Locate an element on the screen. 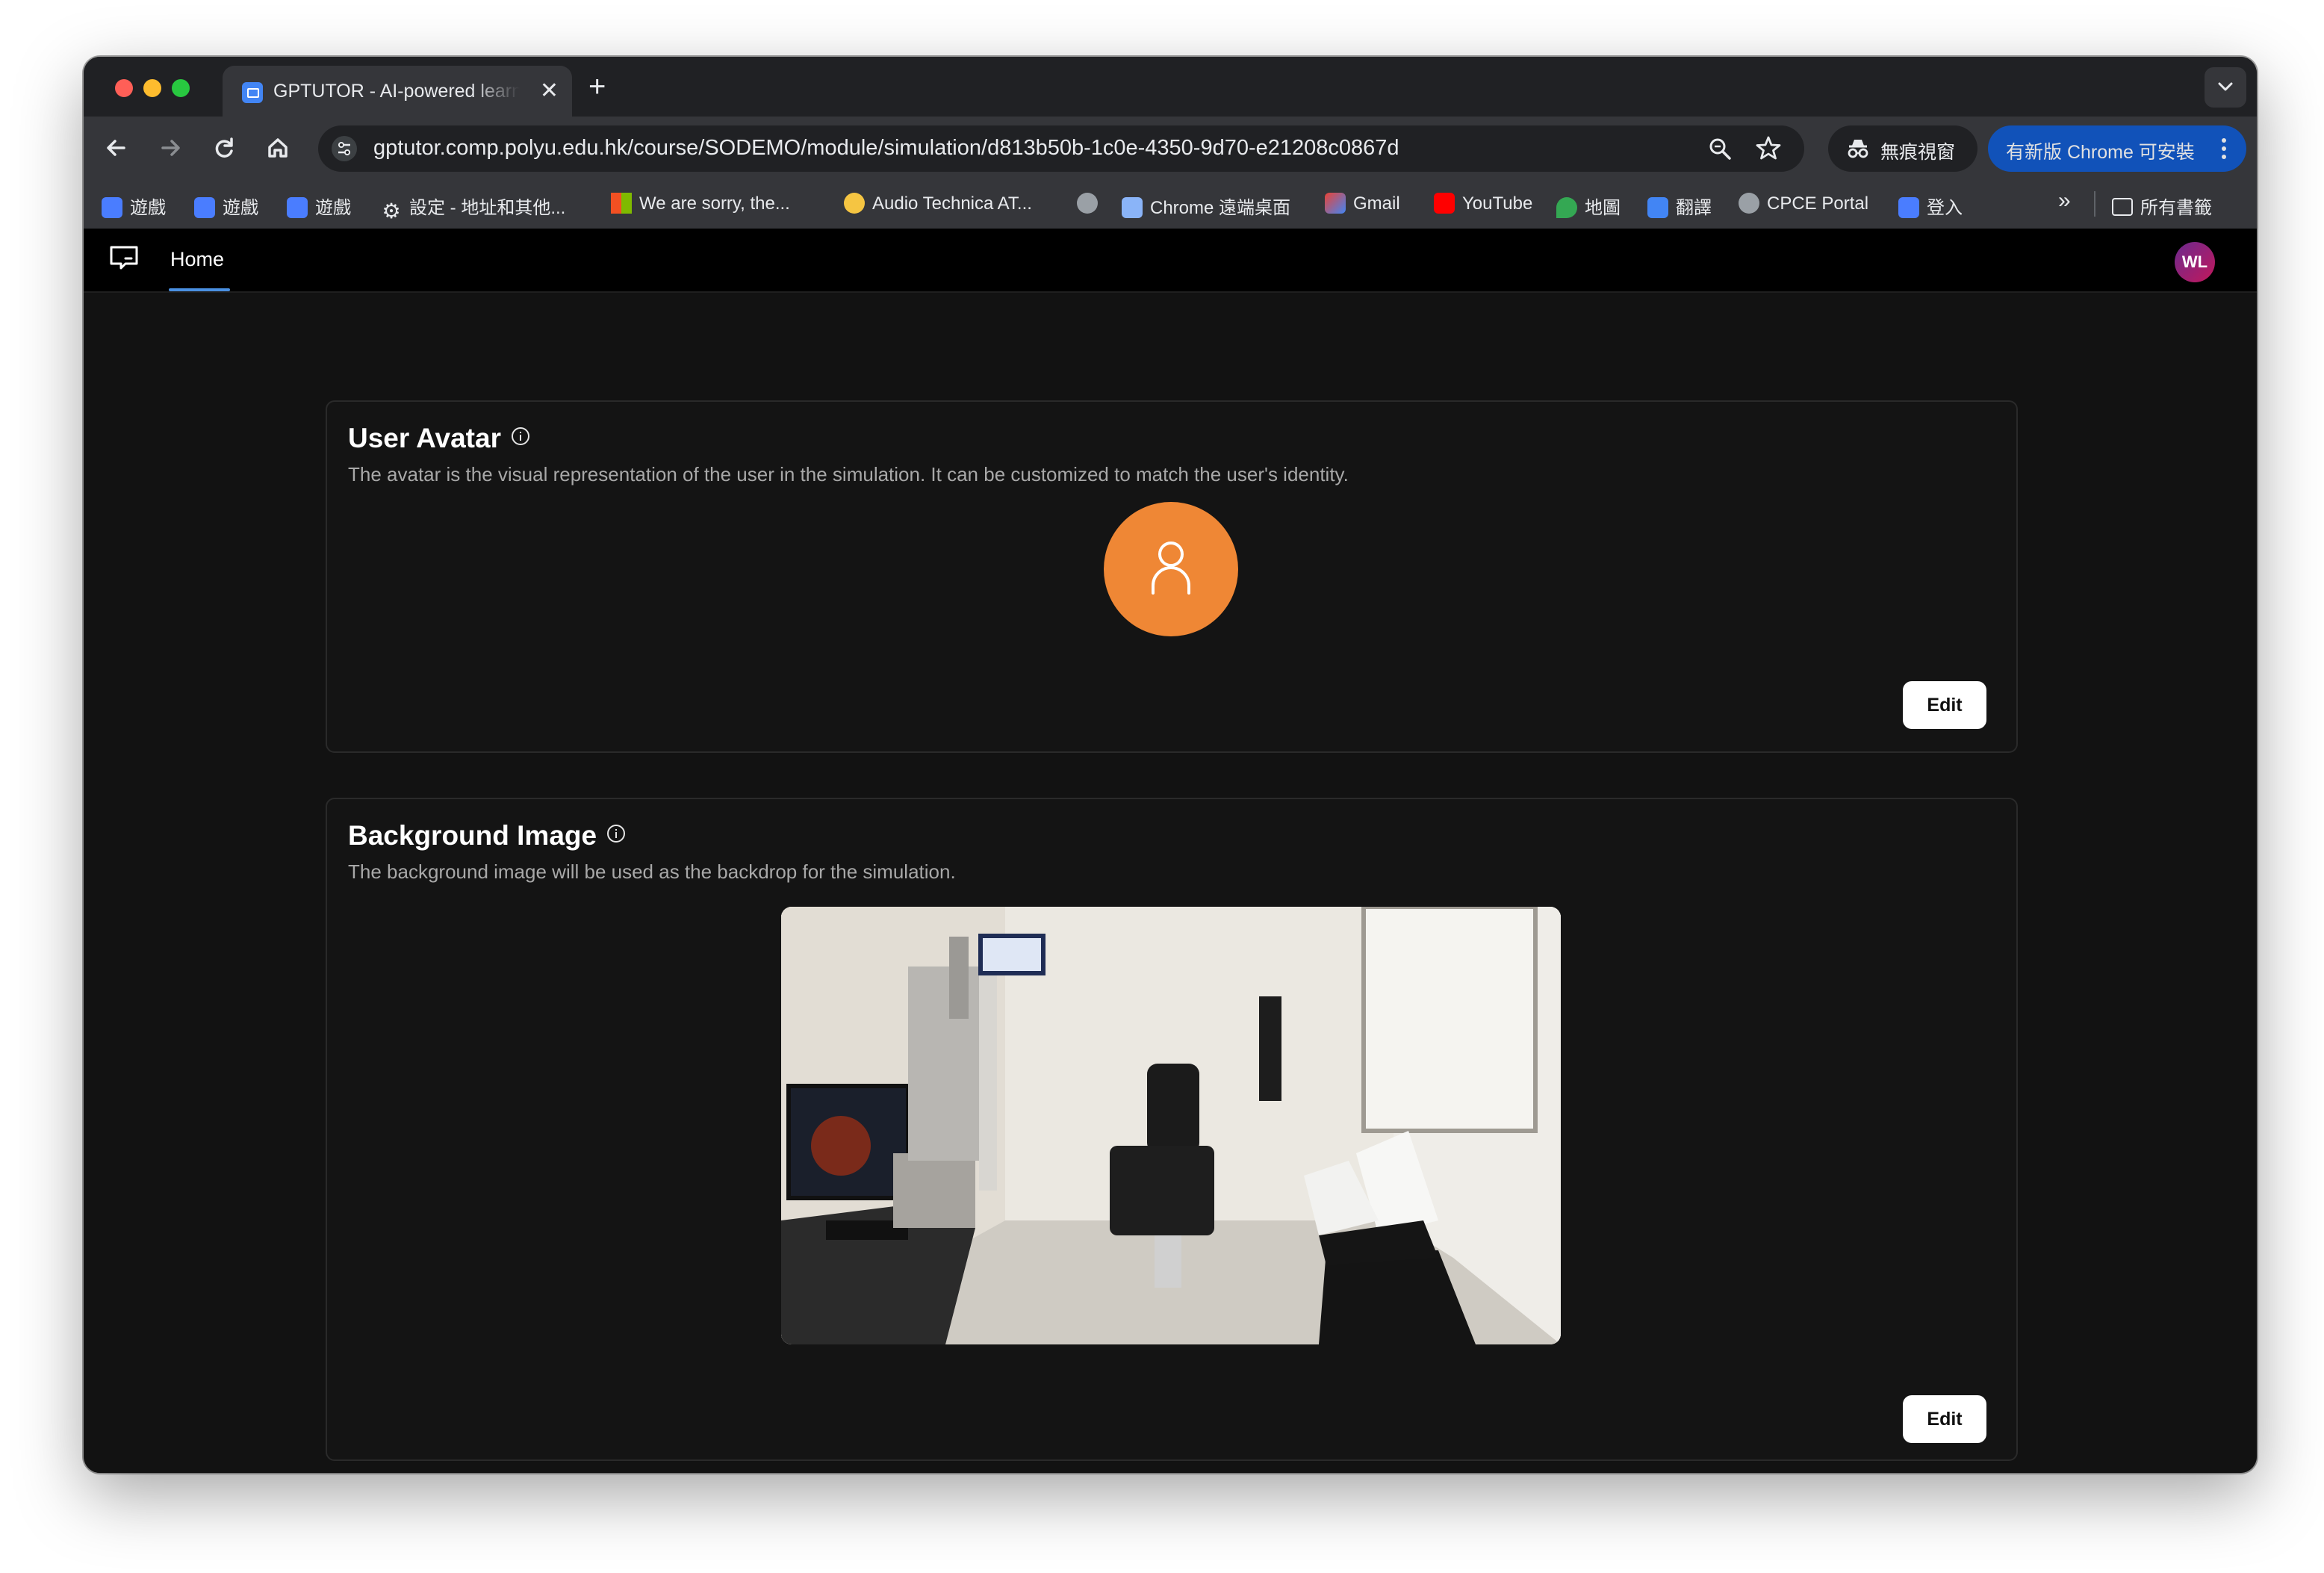 This screenshot has height=1573, width=2324. bookmark-item: 翻譯 is located at coordinates (1679, 206).